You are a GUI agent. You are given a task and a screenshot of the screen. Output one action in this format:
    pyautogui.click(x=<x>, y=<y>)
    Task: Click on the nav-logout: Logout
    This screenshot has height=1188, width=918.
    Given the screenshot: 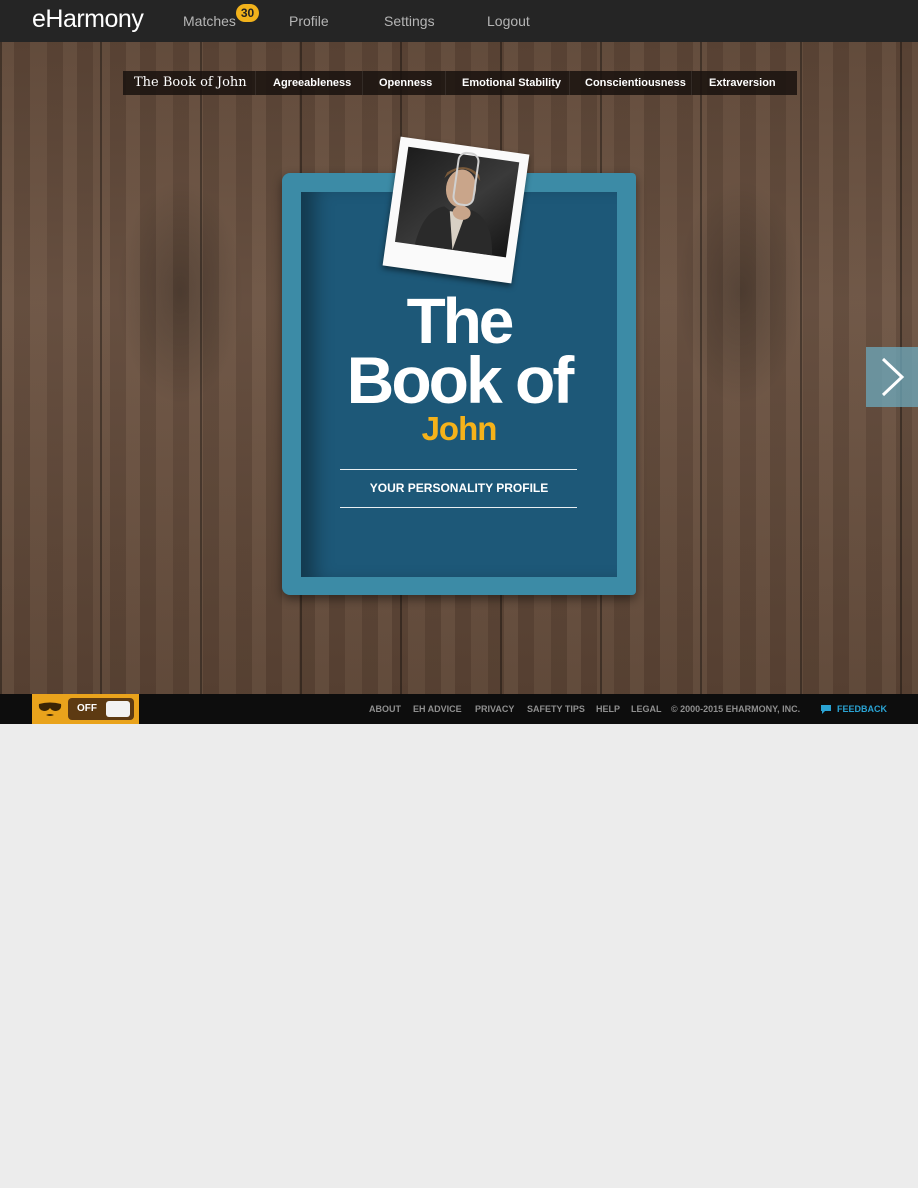 What is the action you would take?
    pyautogui.click(x=508, y=21)
    